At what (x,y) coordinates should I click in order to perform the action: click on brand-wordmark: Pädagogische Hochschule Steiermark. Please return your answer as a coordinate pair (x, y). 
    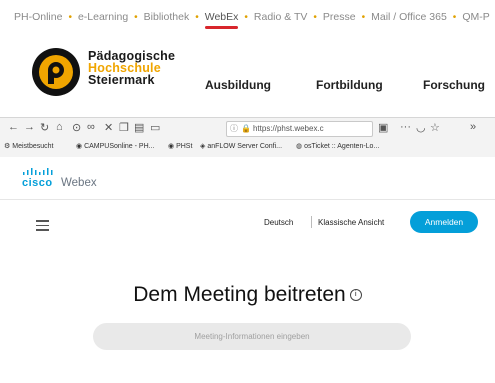
    Looking at the image, I should click on (131, 68).